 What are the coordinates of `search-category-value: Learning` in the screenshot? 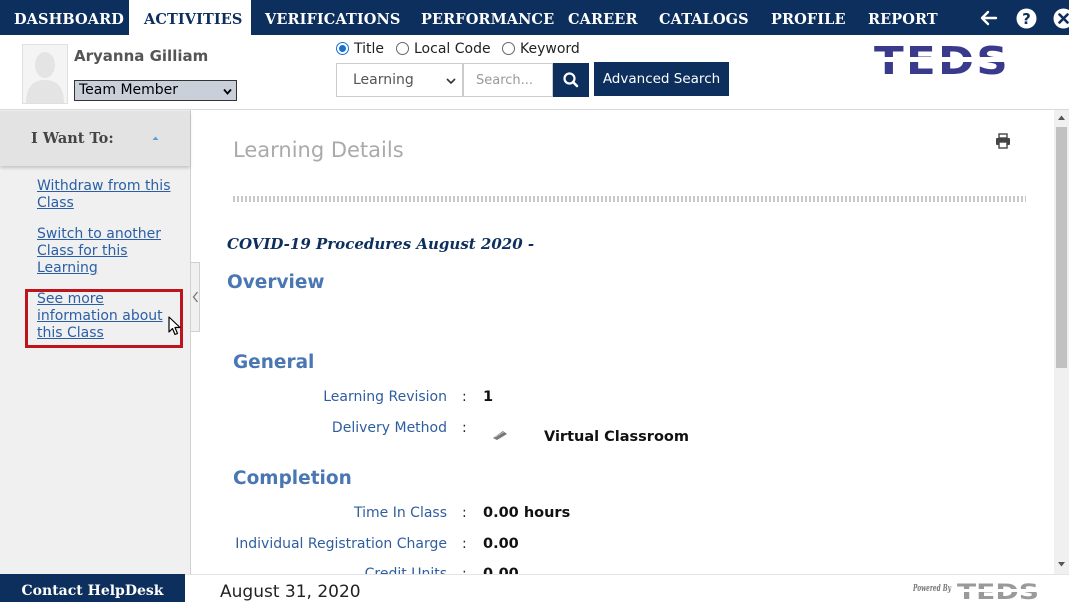 It's located at (383, 80).